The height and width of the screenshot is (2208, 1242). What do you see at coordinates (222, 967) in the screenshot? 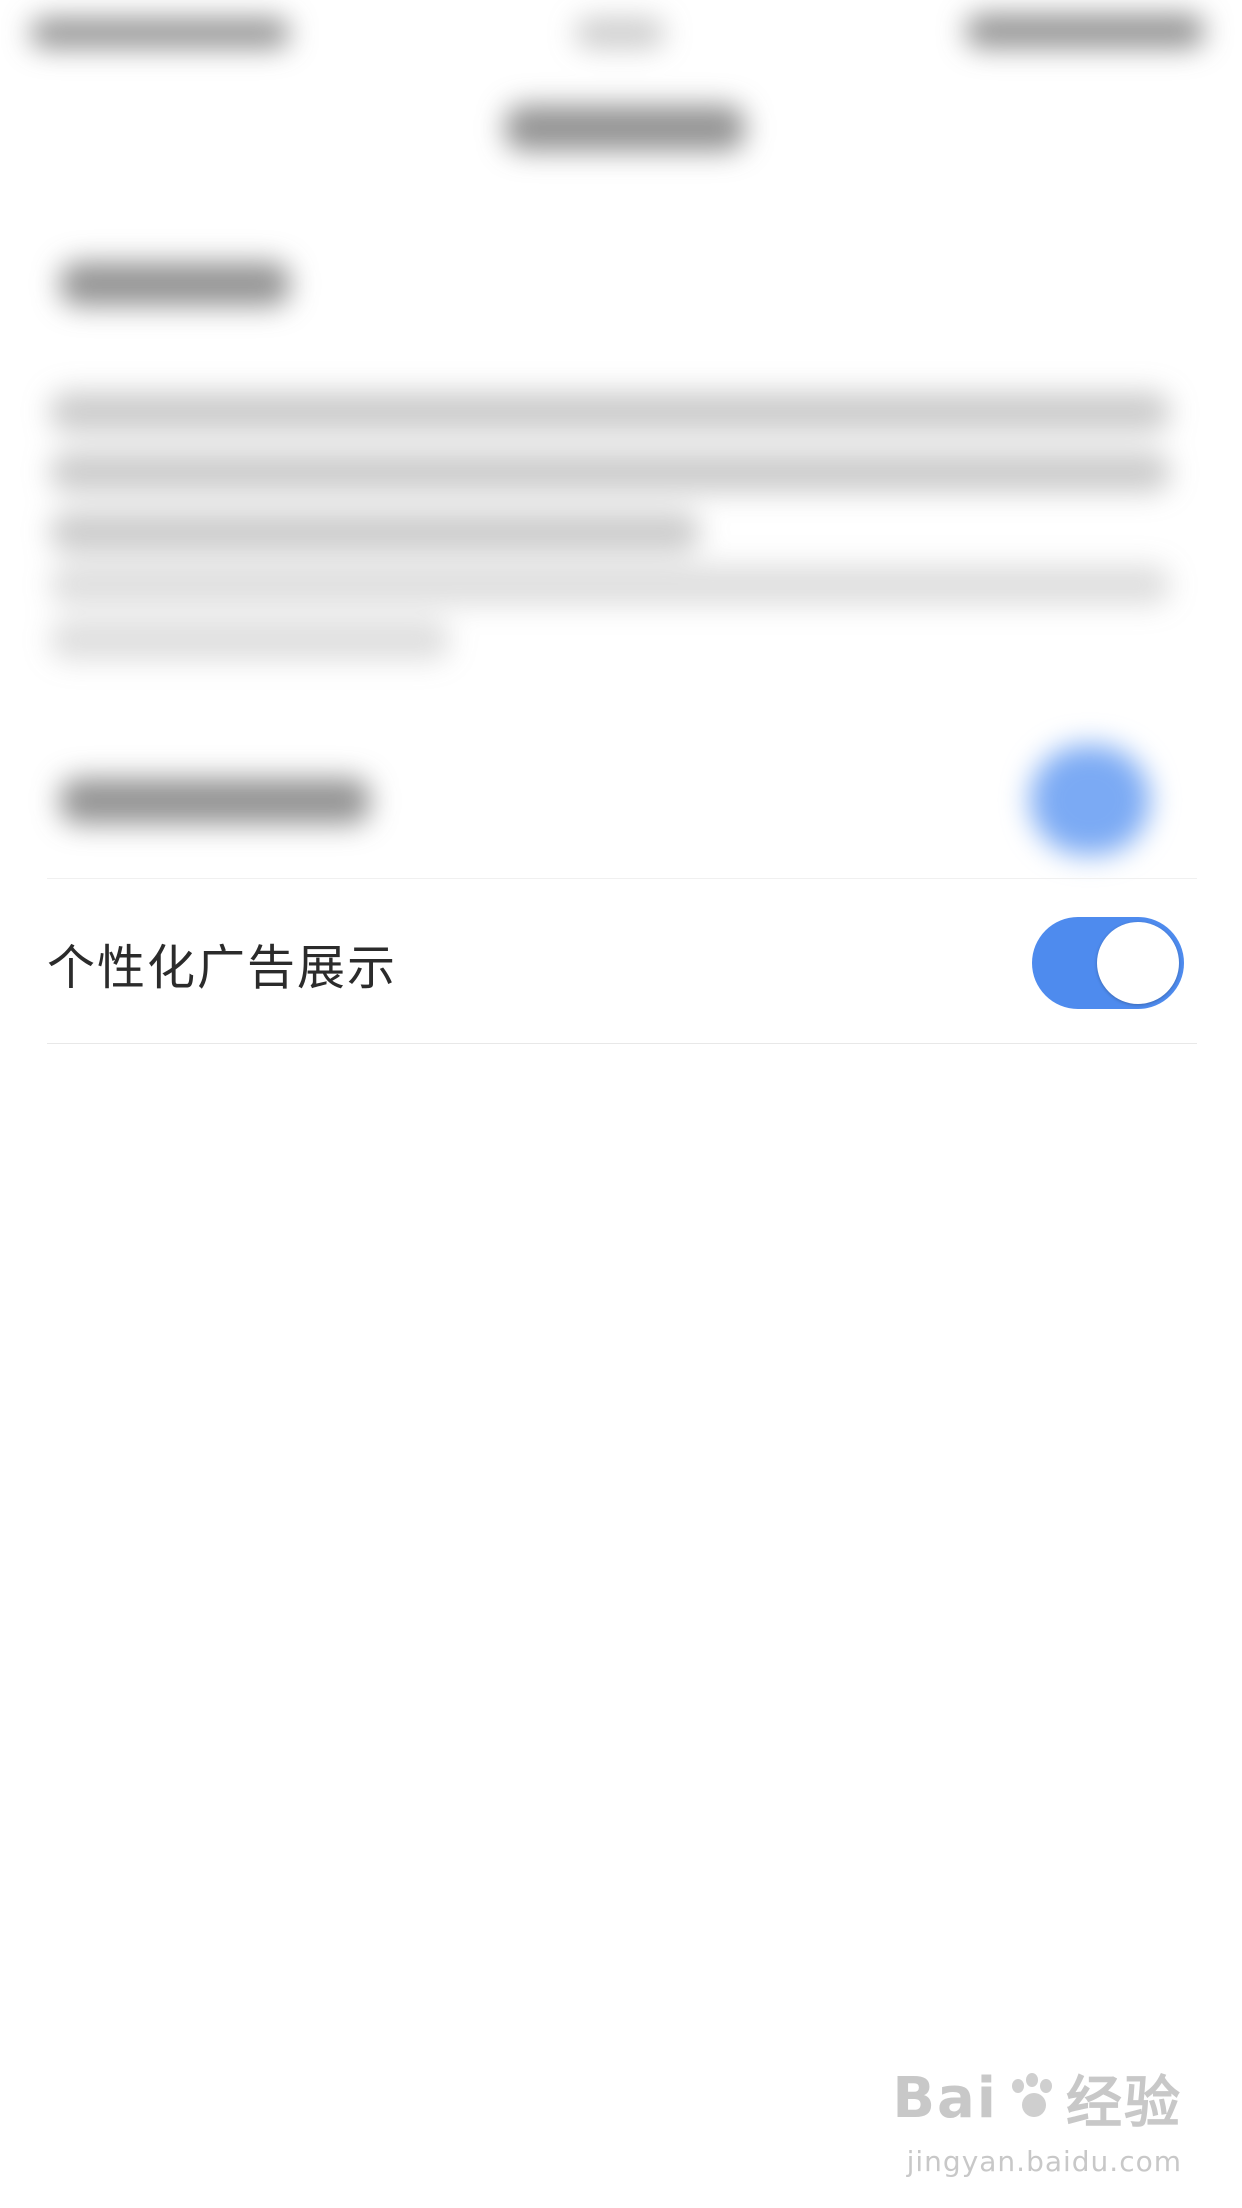
I see `personalized-ads-label: 个性化广告展示` at bounding box center [222, 967].